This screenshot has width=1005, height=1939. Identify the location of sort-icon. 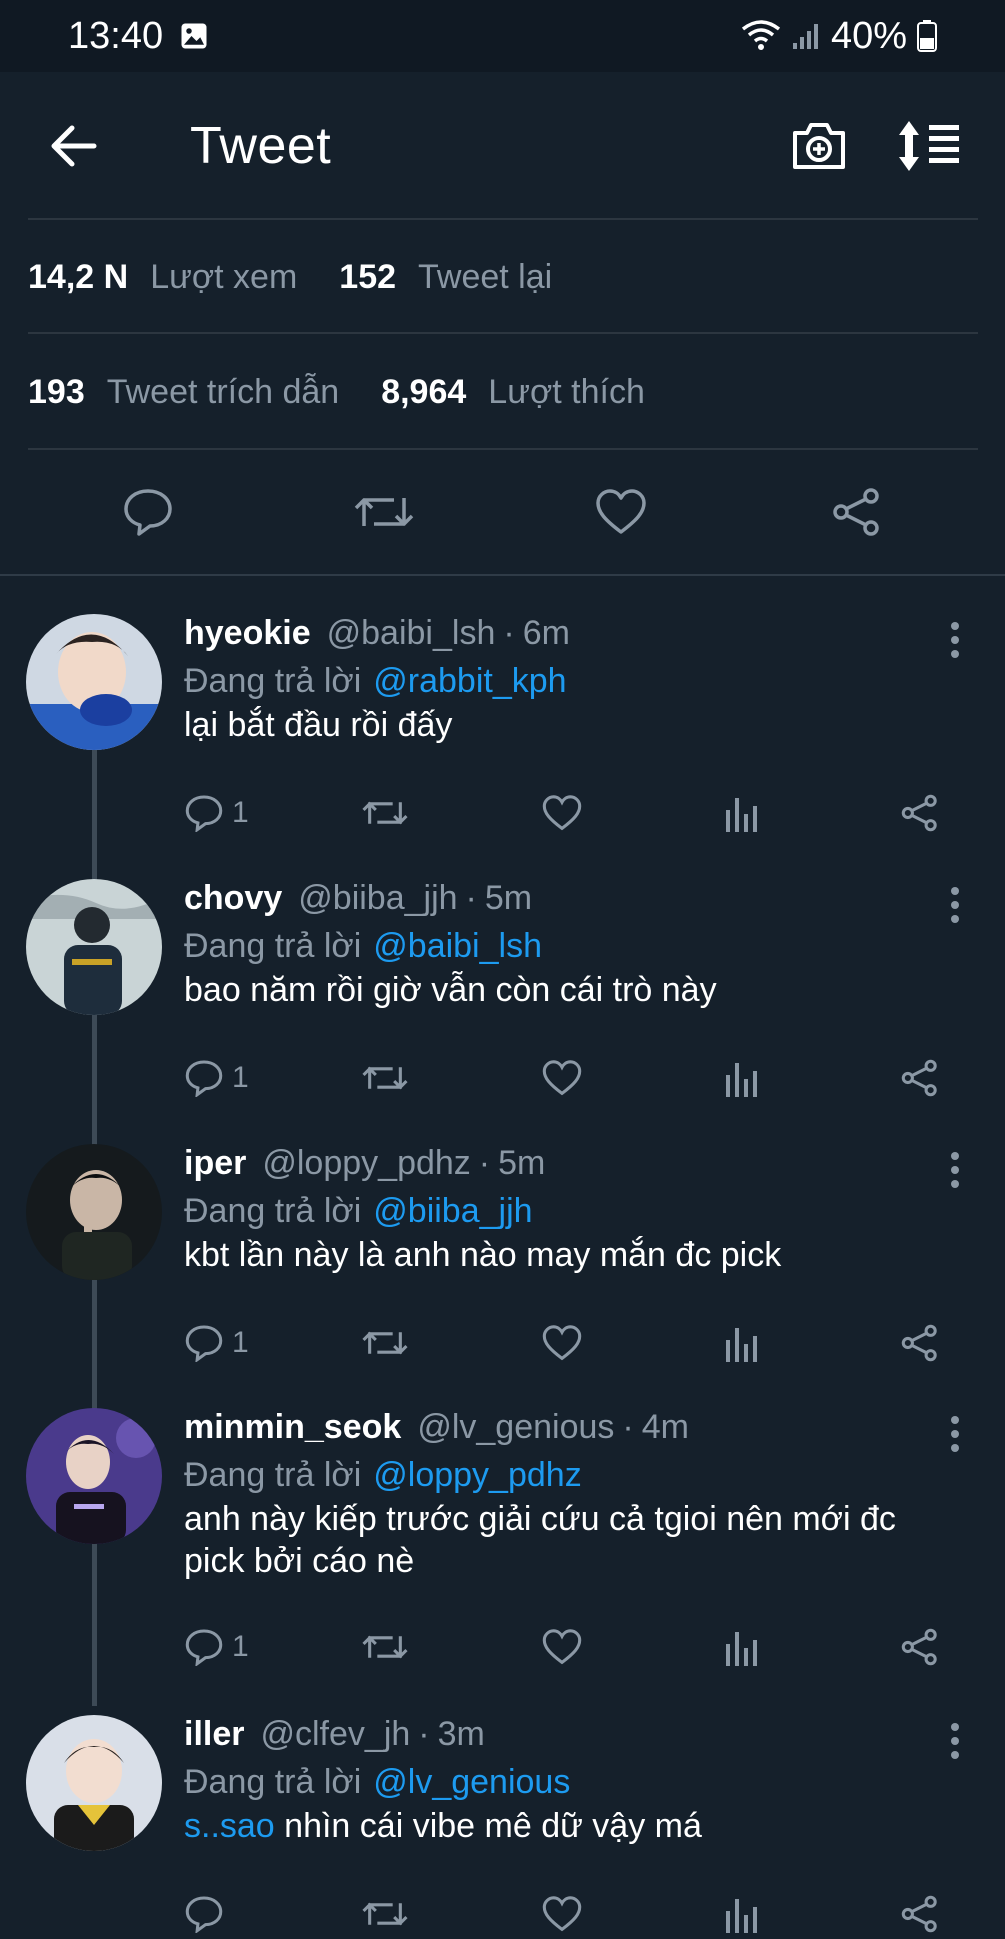
(929, 146).